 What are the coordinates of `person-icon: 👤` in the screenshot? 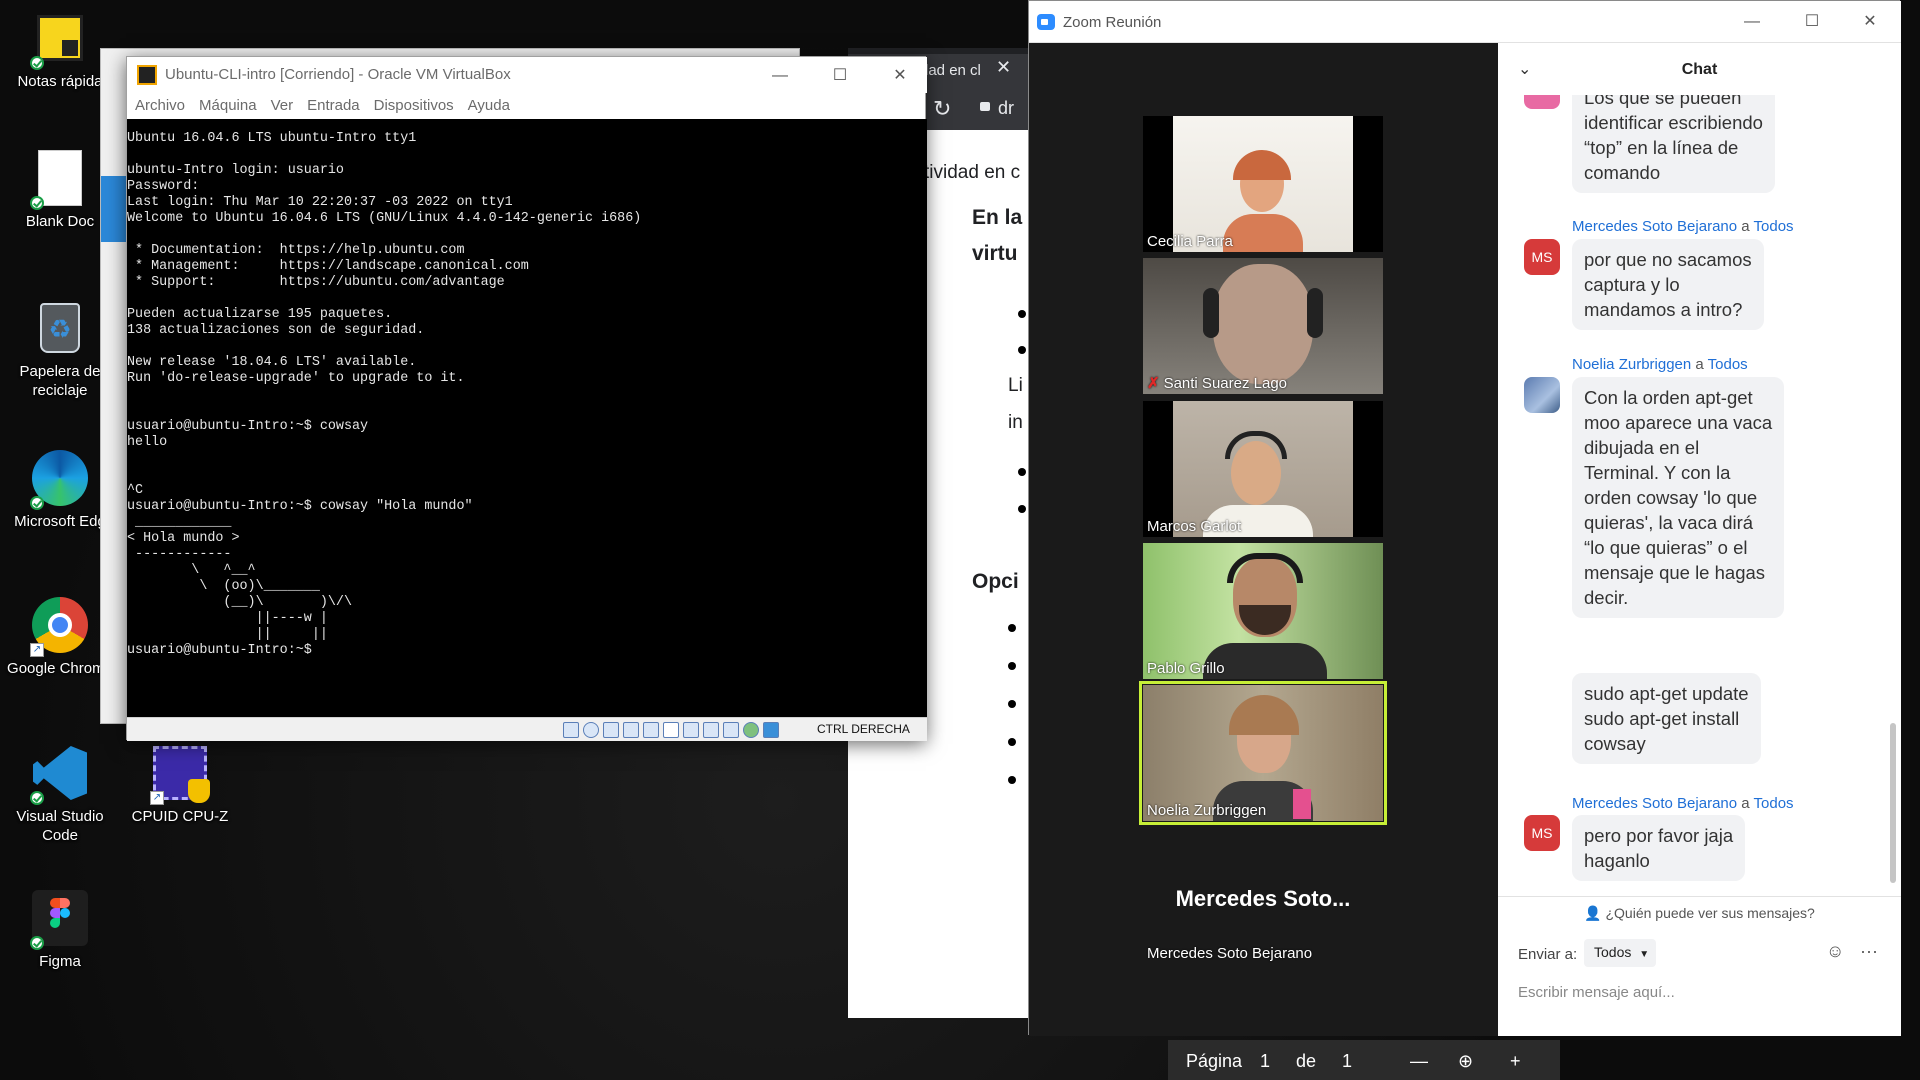 It's located at (1593, 913).